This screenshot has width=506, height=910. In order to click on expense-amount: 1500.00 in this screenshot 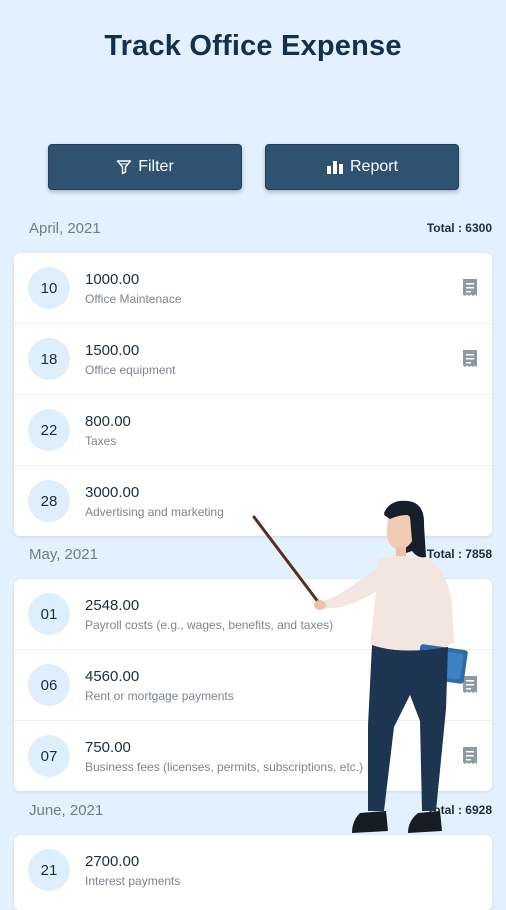, I will do `click(112, 350)`.